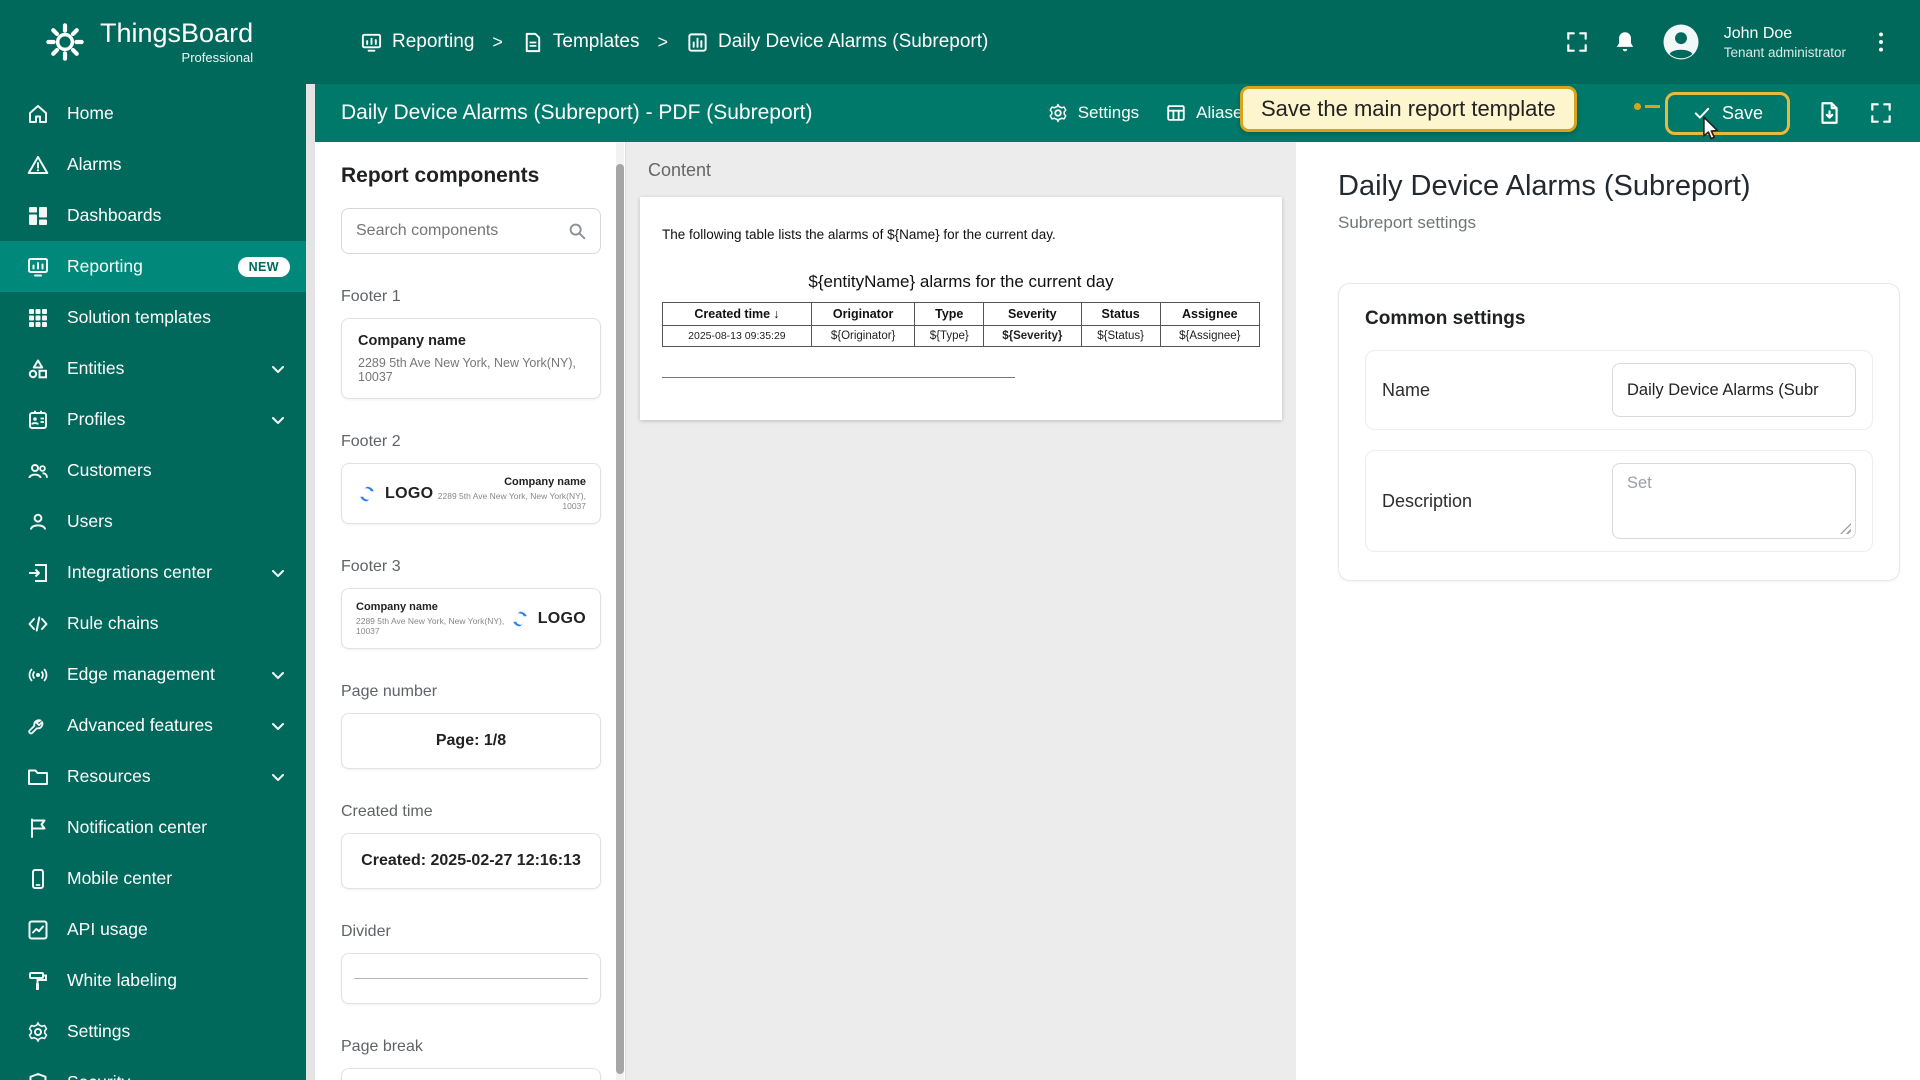 Image resolution: width=1920 pixels, height=1080 pixels. Describe the element at coordinates (776, 314) in the screenshot. I see `sort-desc-icon: ↓` at that location.